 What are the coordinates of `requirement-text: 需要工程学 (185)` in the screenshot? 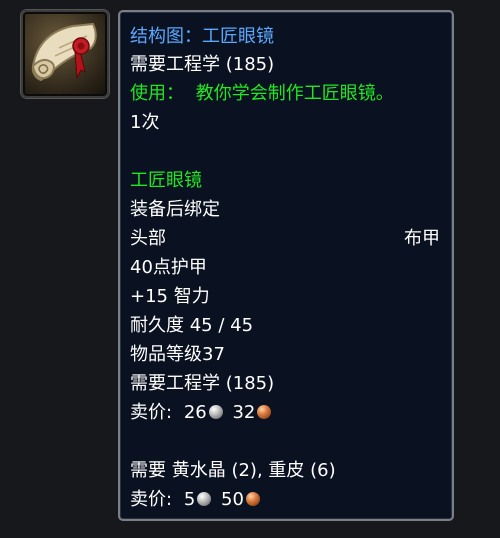 It's located at (202, 64).